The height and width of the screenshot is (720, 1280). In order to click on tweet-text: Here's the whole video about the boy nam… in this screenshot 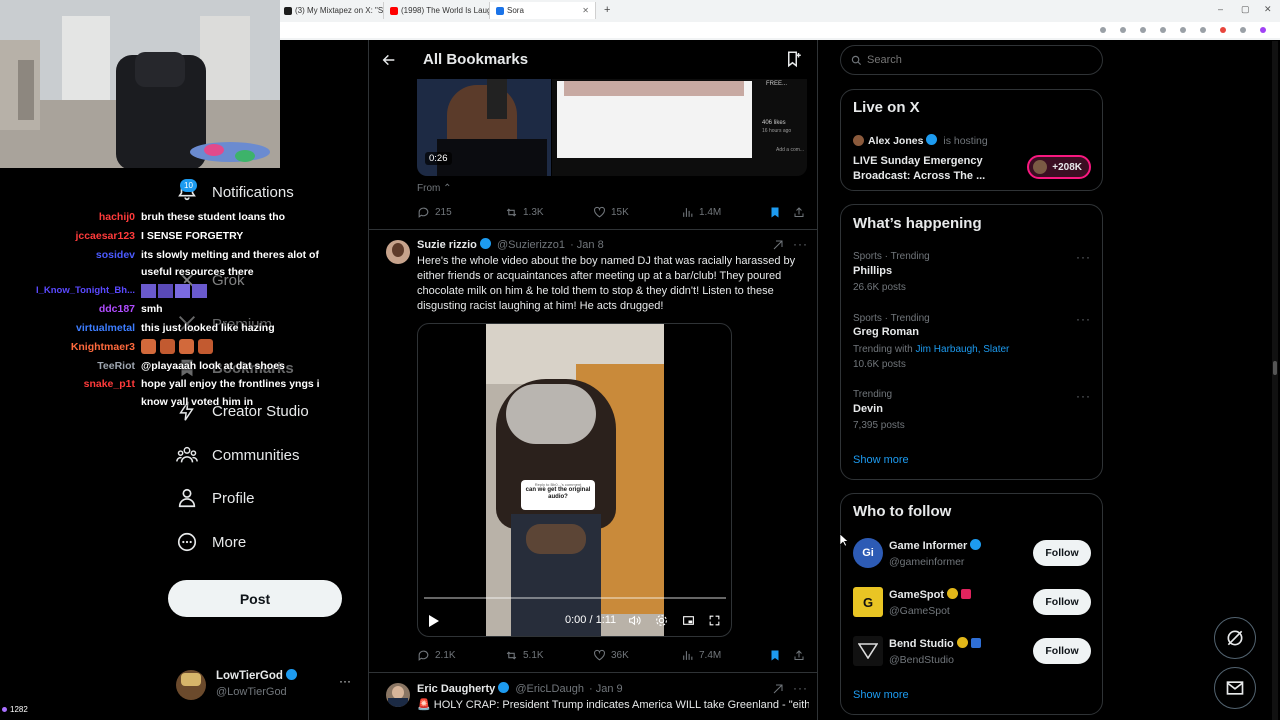, I will do `click(606, 283)`.